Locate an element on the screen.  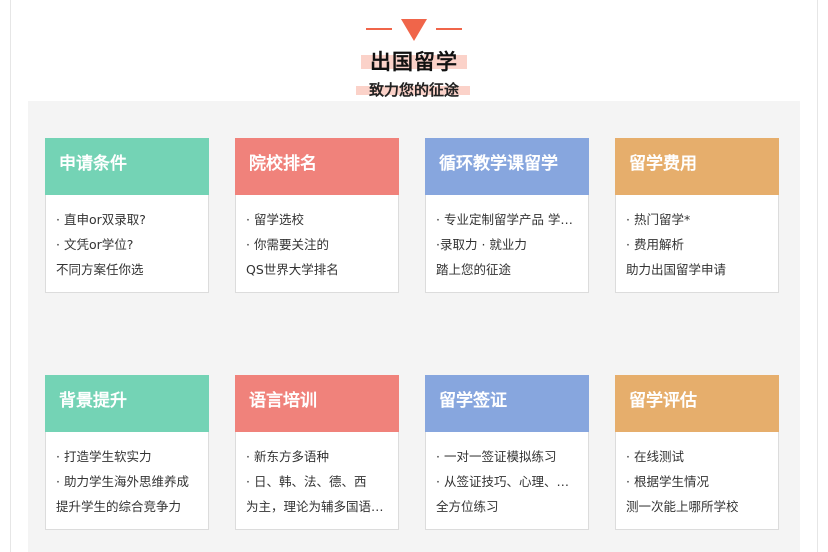
card-study-visa: 留学签证 · 一对一签证模拟练习 · 从签证技巧、心理、着装 全方位练习 is located at coordinates (507, 452).